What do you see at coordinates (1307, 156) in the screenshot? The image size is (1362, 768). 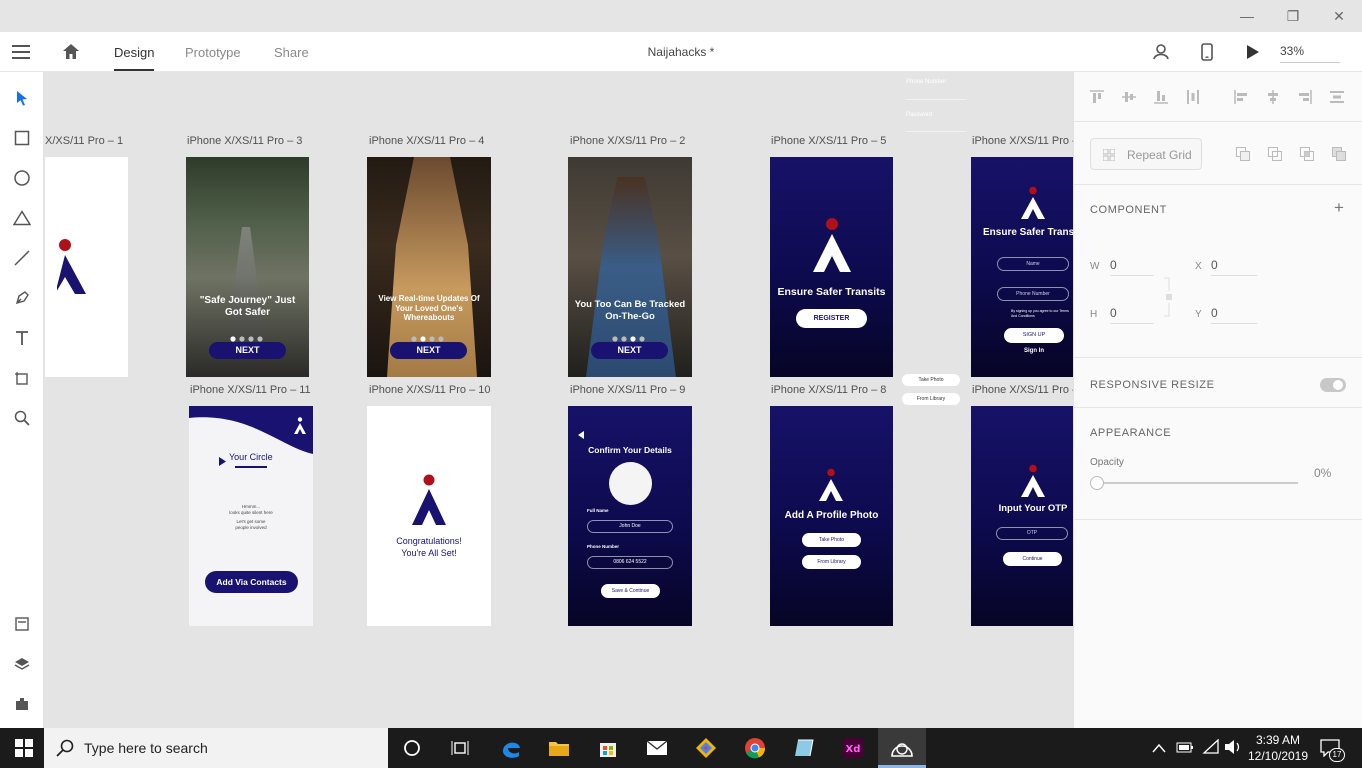 I see `boolean-intersect-icon` at bounding box center [1307, 156].